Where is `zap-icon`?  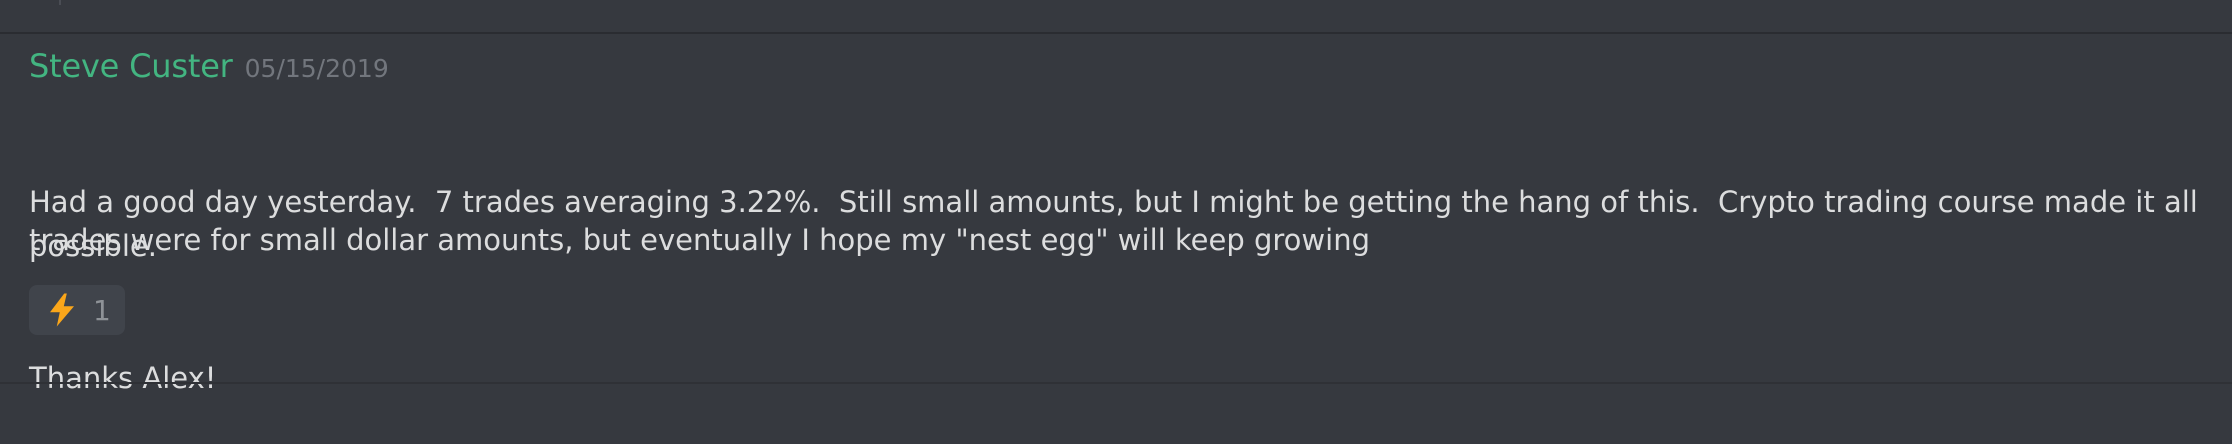 zap-icon is located at coordinates (62, 310).